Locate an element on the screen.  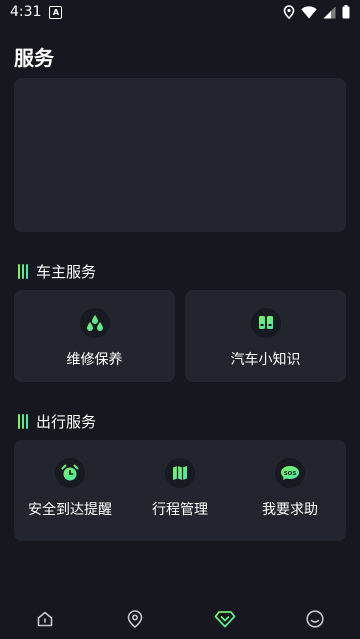
section-title-owner: 车主服务 is located at coordinates (66, 272).